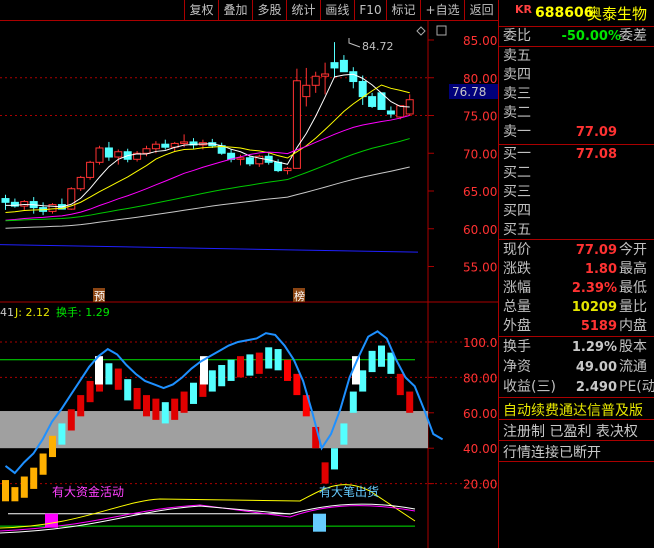  I want to click on stat2-row: 收益(三) 2.490 PE(动, so click(576, 387).